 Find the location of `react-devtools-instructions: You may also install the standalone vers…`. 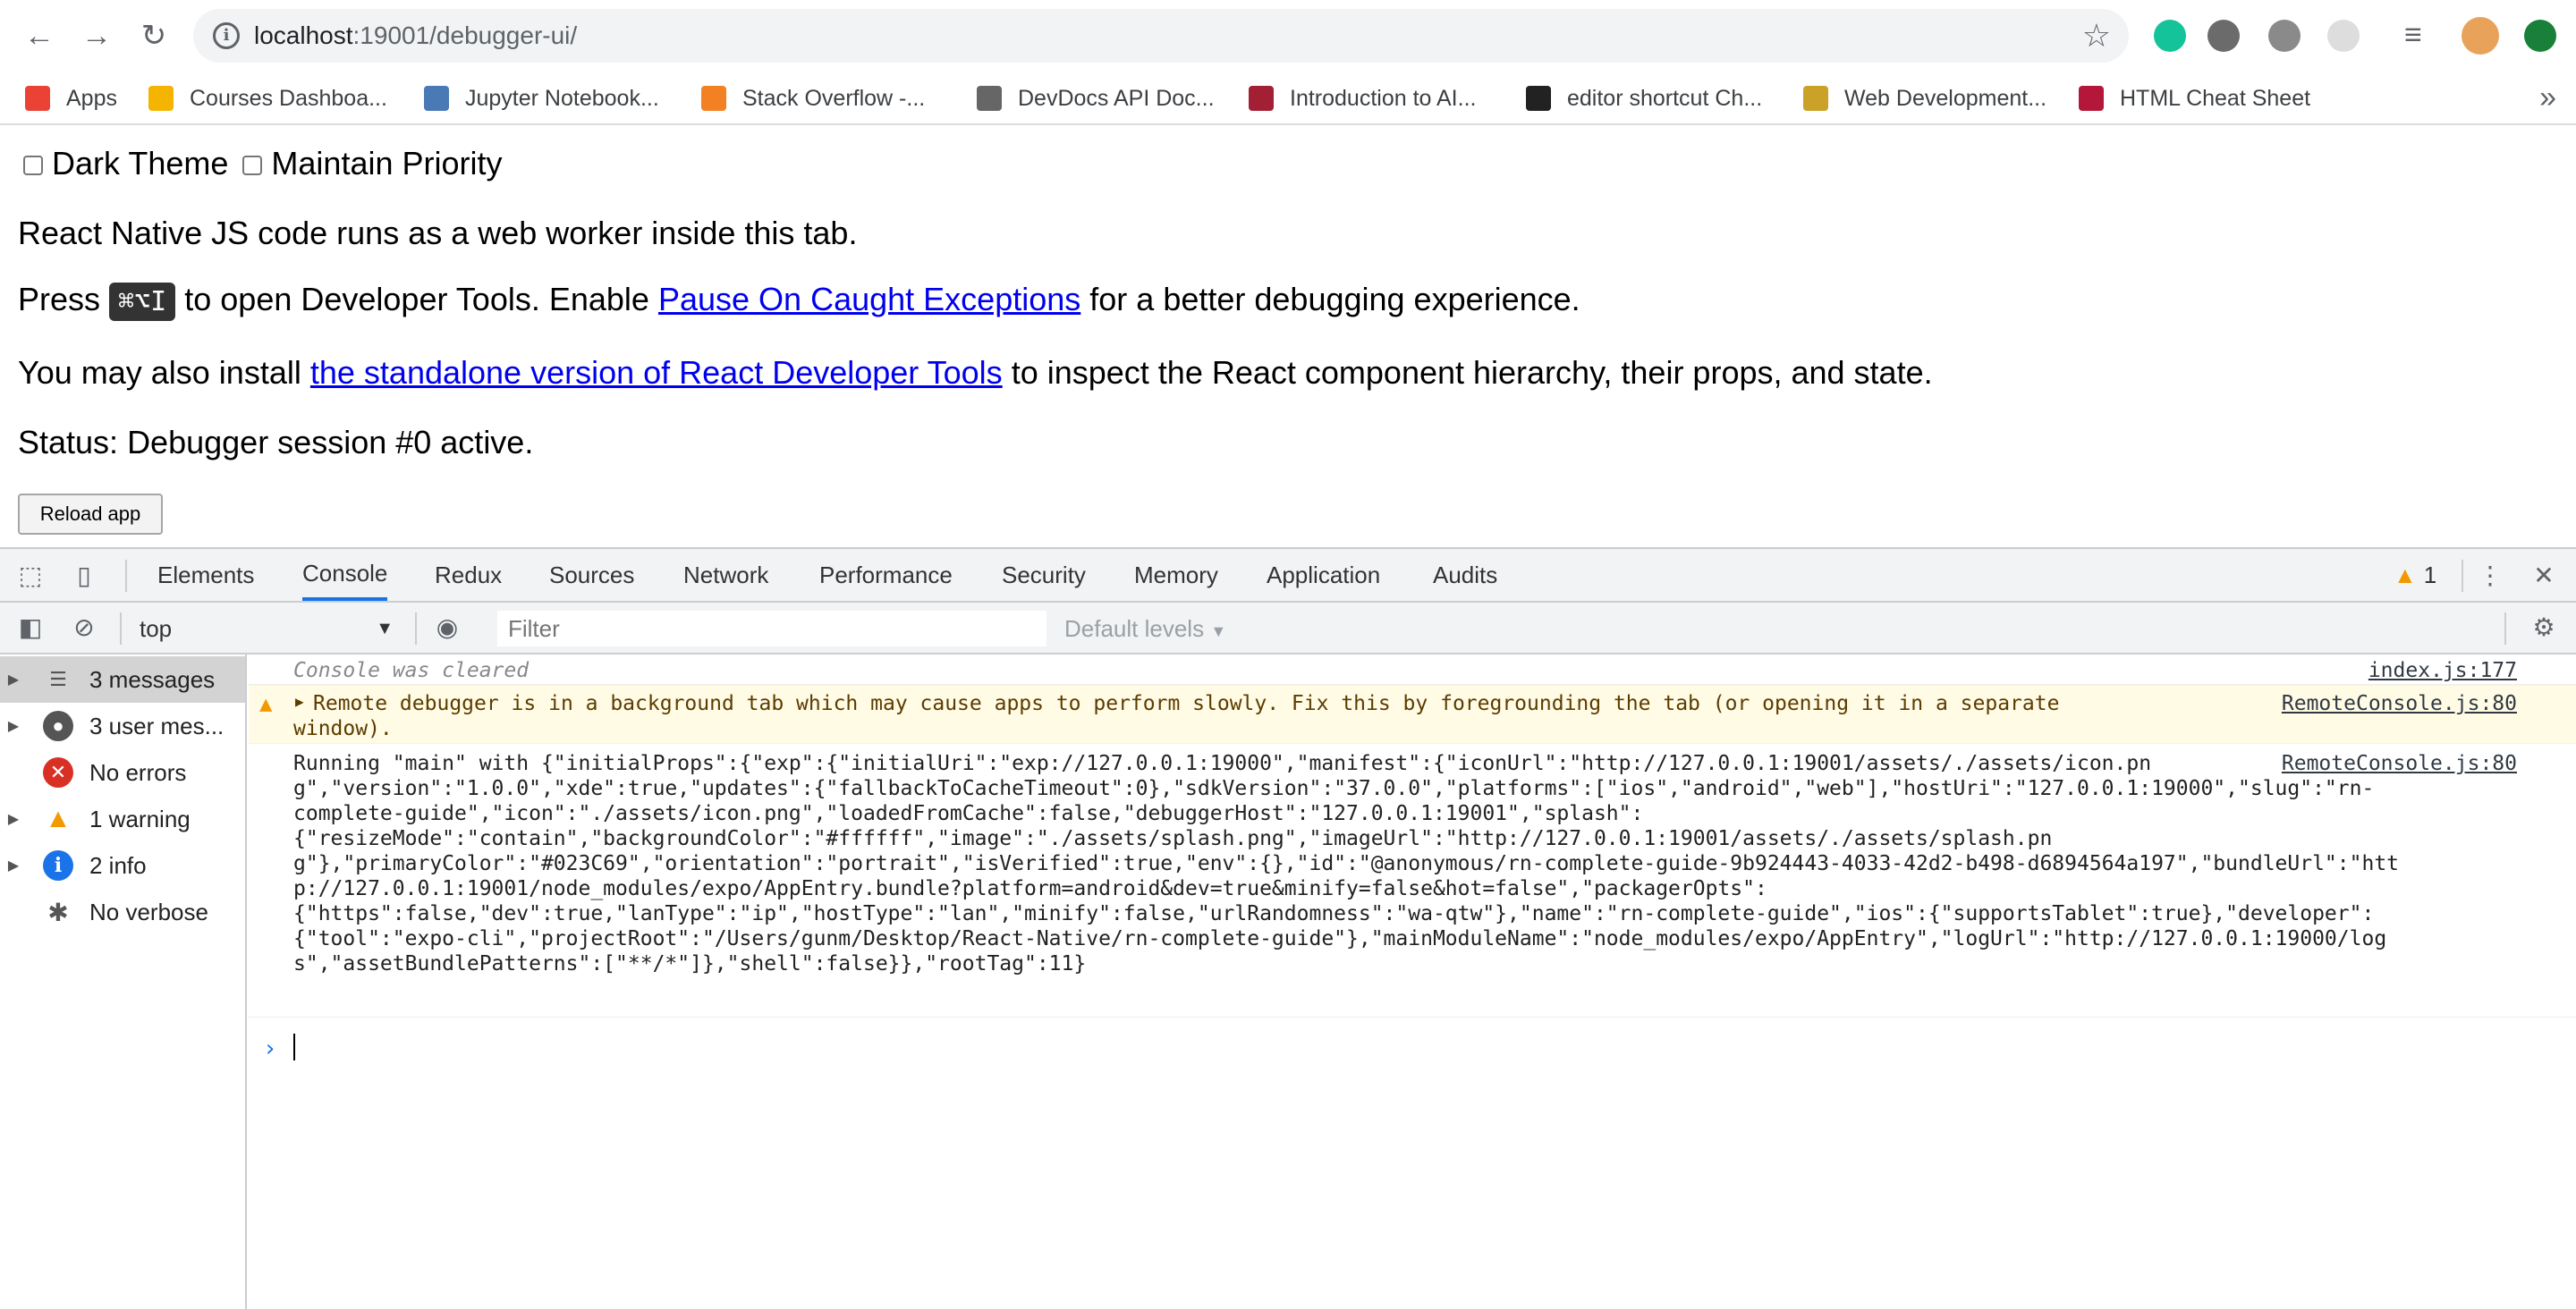

react-devtools-instructions: You may also install the standalone vers… is located at coordinates (975, 372).